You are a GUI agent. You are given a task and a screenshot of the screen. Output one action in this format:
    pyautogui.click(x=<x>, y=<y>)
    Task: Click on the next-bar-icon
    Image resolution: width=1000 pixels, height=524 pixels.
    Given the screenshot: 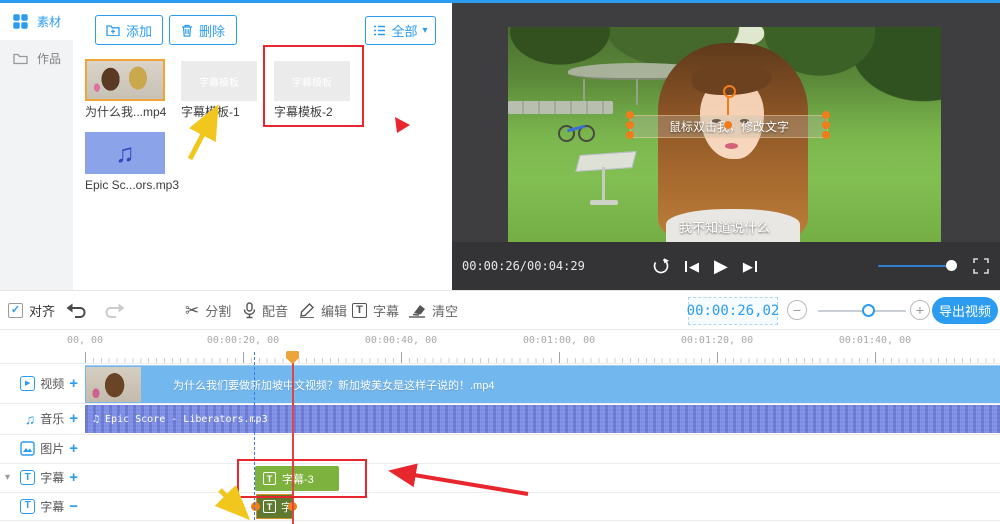 What is the action you would take?
    pyautogui.click(x=755, y=266)
    